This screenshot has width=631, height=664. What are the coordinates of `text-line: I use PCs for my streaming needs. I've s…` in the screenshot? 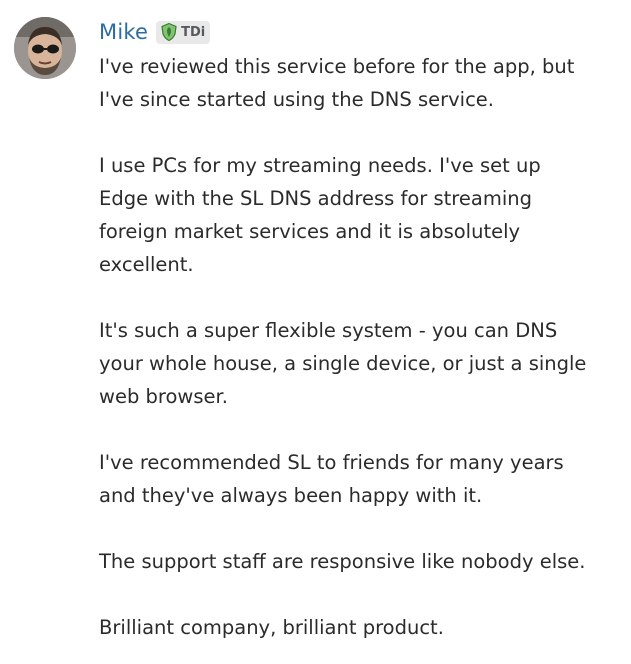 It's located at (320, 165).